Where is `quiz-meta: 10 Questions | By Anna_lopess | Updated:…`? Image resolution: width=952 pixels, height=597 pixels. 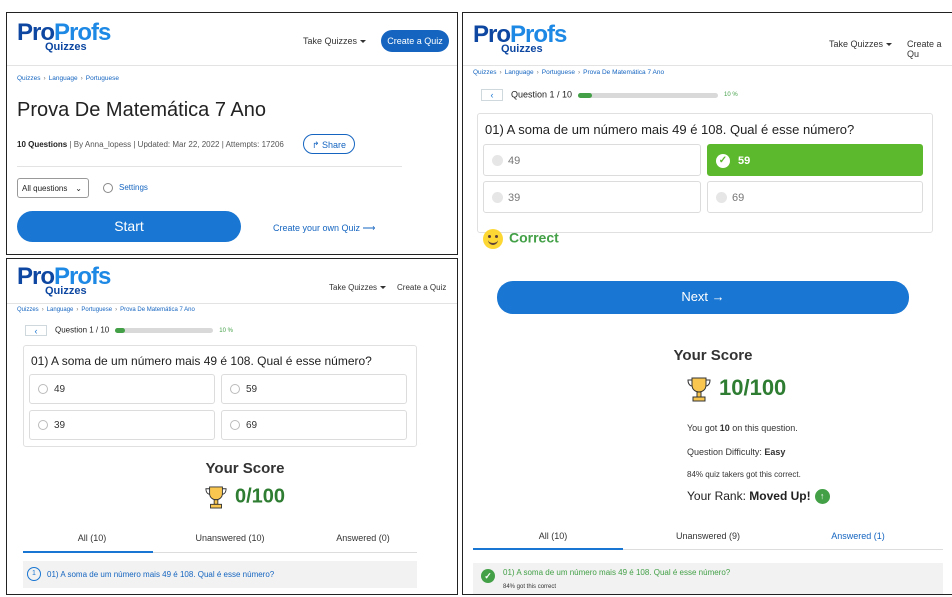
quiz-meta: 10 Questions | By Anna_lopess | Updated:… is located at coordinates (150, 144).